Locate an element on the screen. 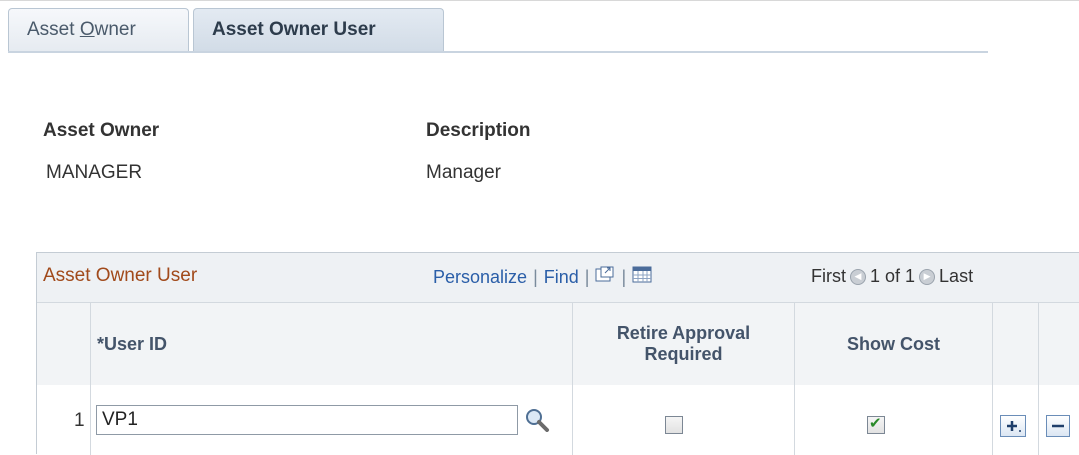 The width and height of the screenshot is (1079, 455). personalize-link: Personalize is located at coordinates (480, 277).